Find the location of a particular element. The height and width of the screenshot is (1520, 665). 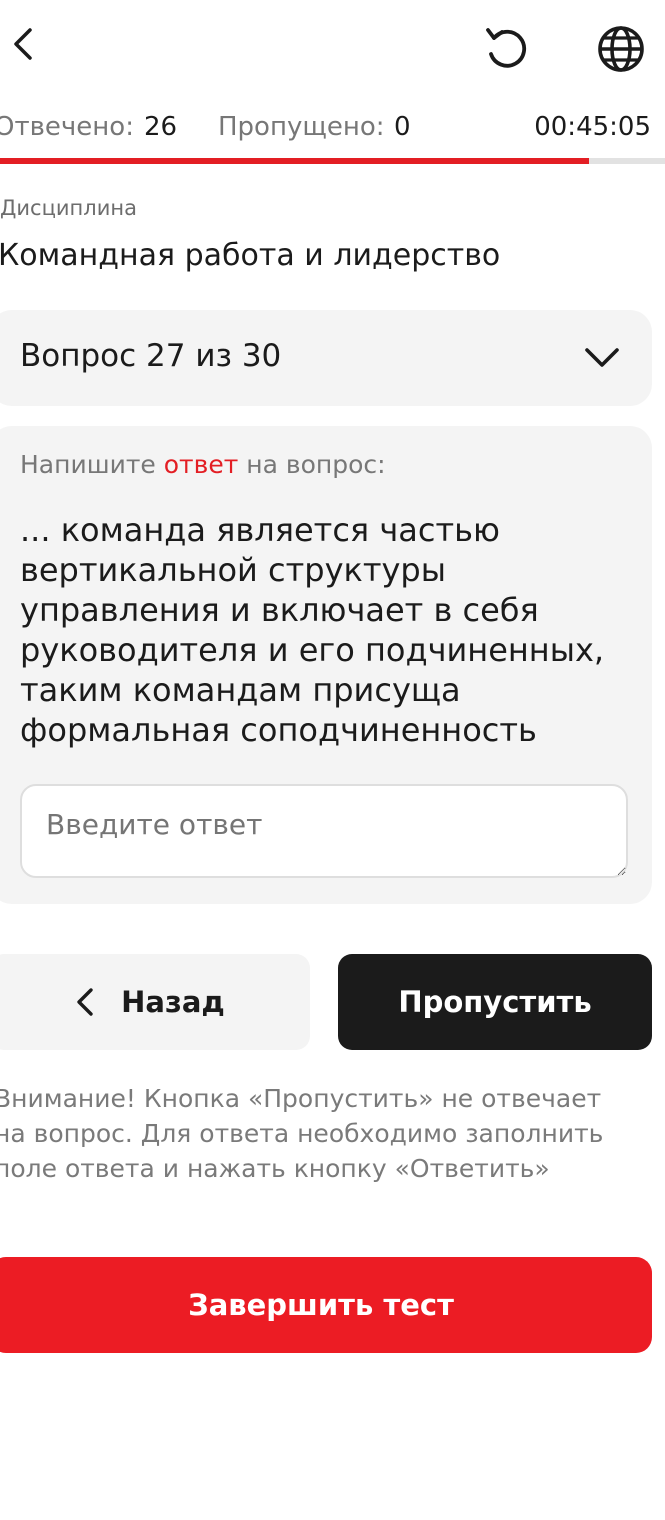

answered-count: 26 is located at coordinates (161, 127).